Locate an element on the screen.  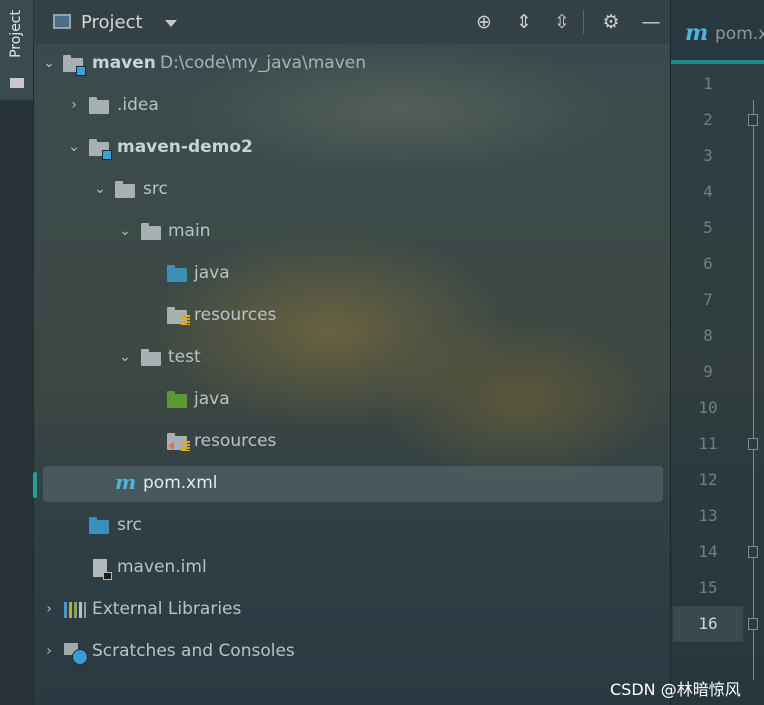
tree-node-external-libraries: › External Libraries is located at coordinates (351, 610).